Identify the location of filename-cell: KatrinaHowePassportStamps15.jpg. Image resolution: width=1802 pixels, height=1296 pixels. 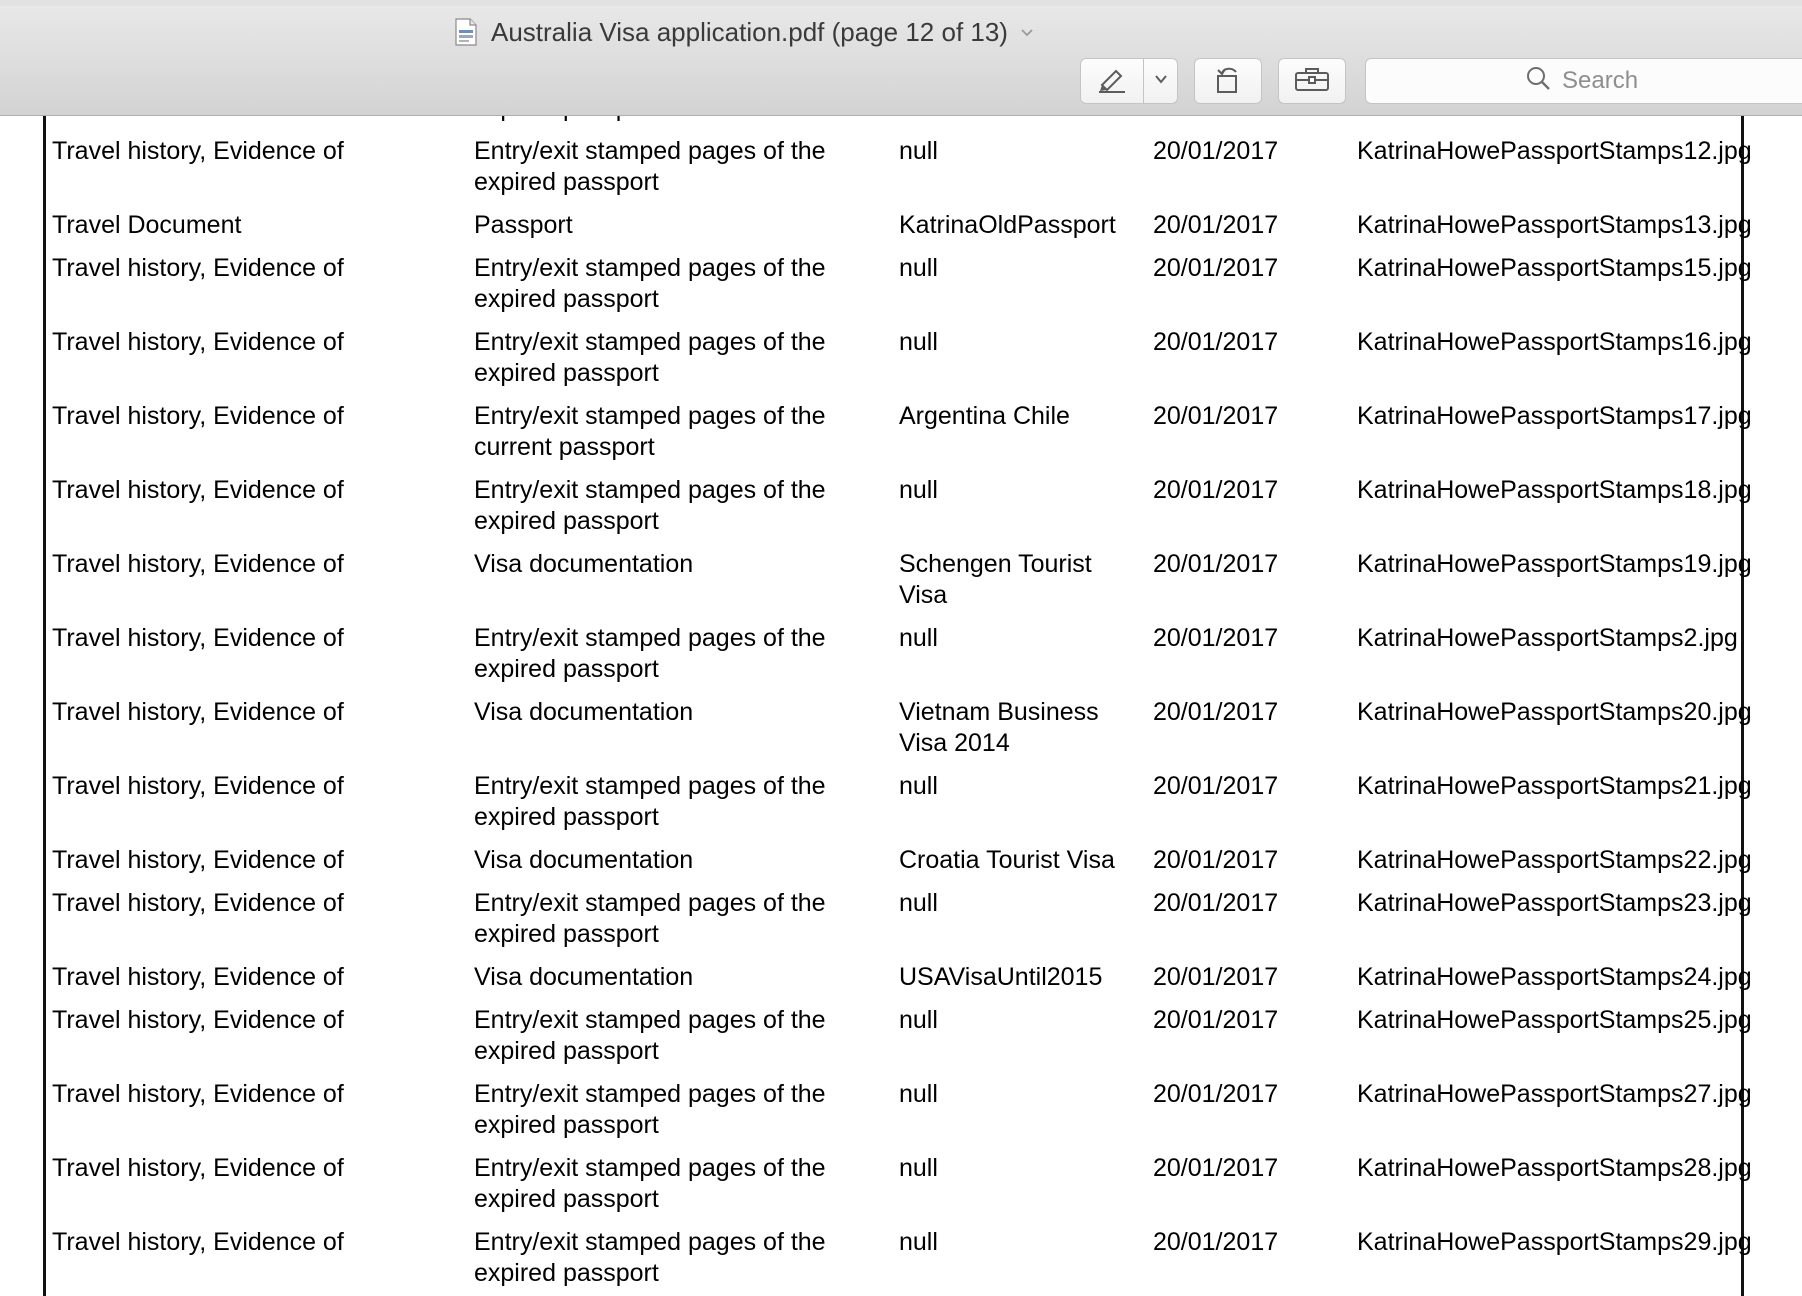
(1554, 268).